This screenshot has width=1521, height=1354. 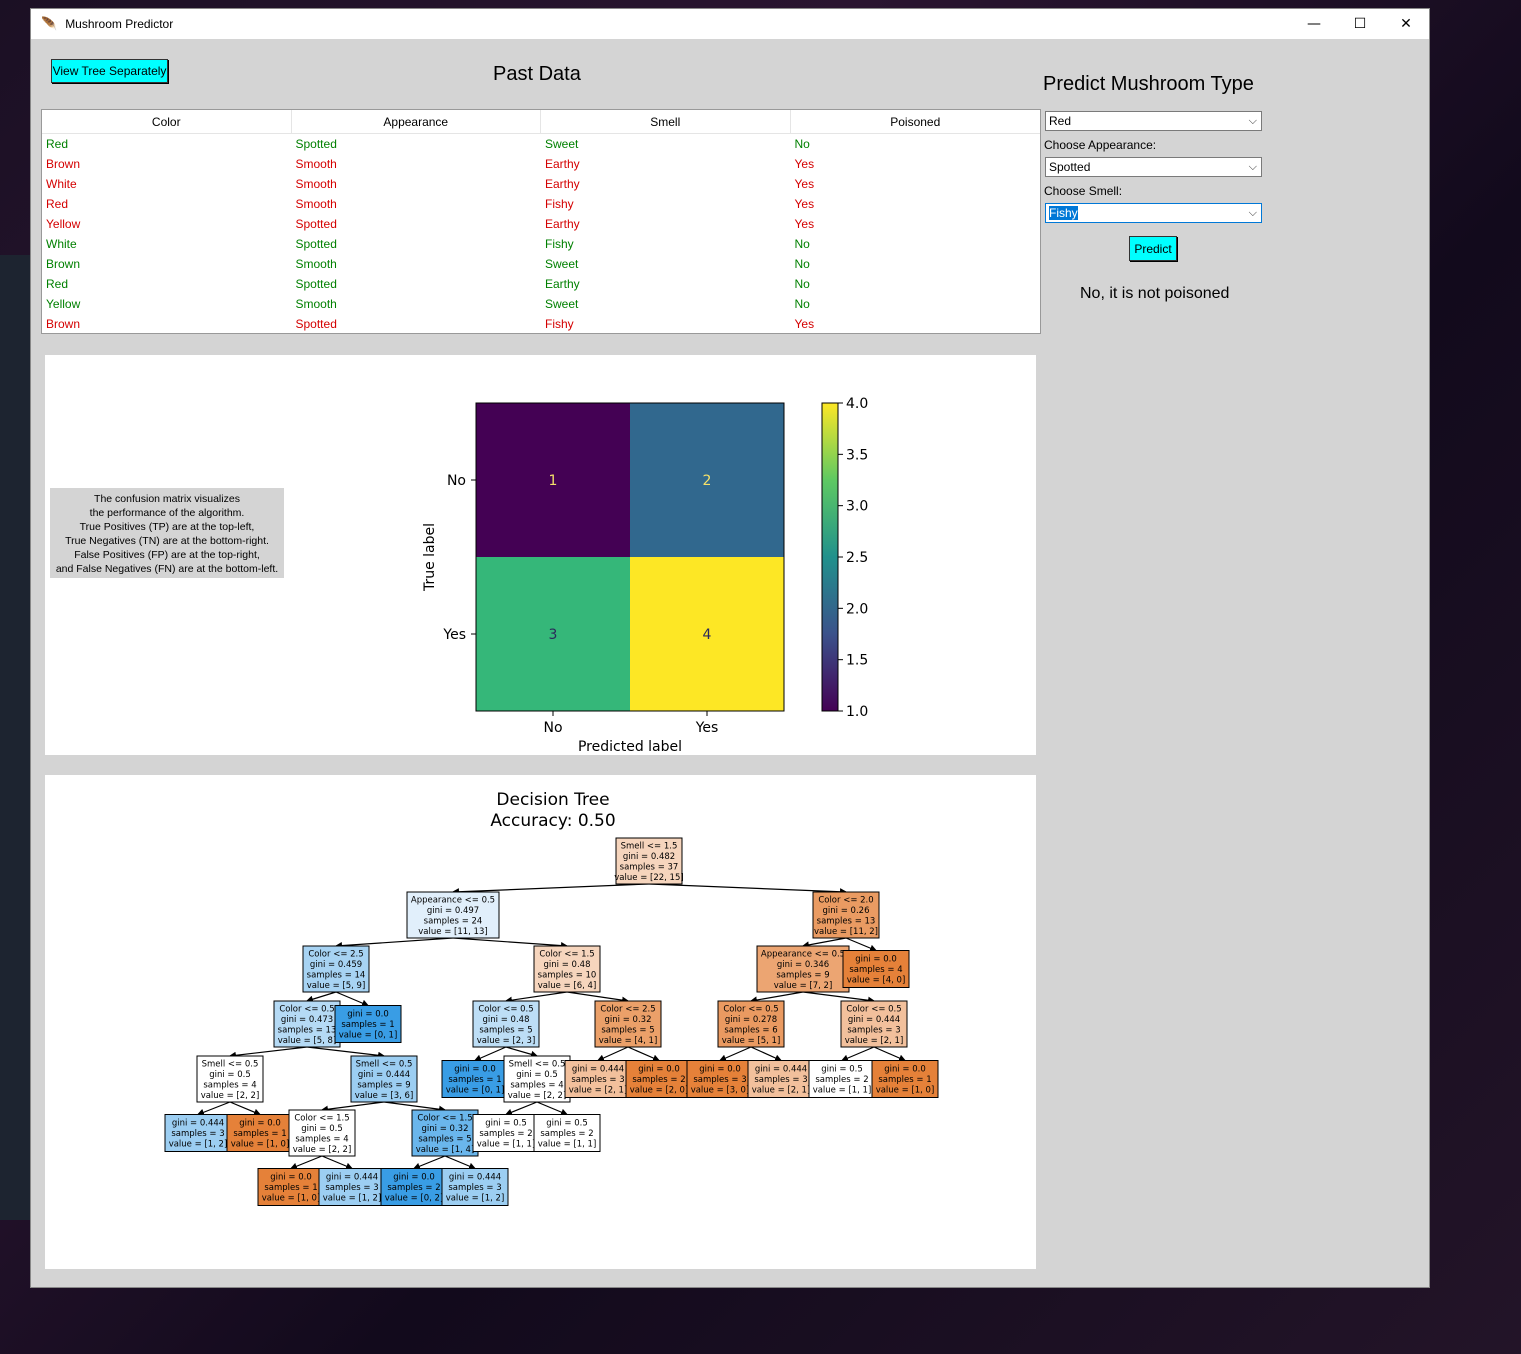 What do you see at coordinates (506, 1145) in the screenshot?
I see `tree-node-label: value = [1, 1]` at bounding box center [506, 1145].